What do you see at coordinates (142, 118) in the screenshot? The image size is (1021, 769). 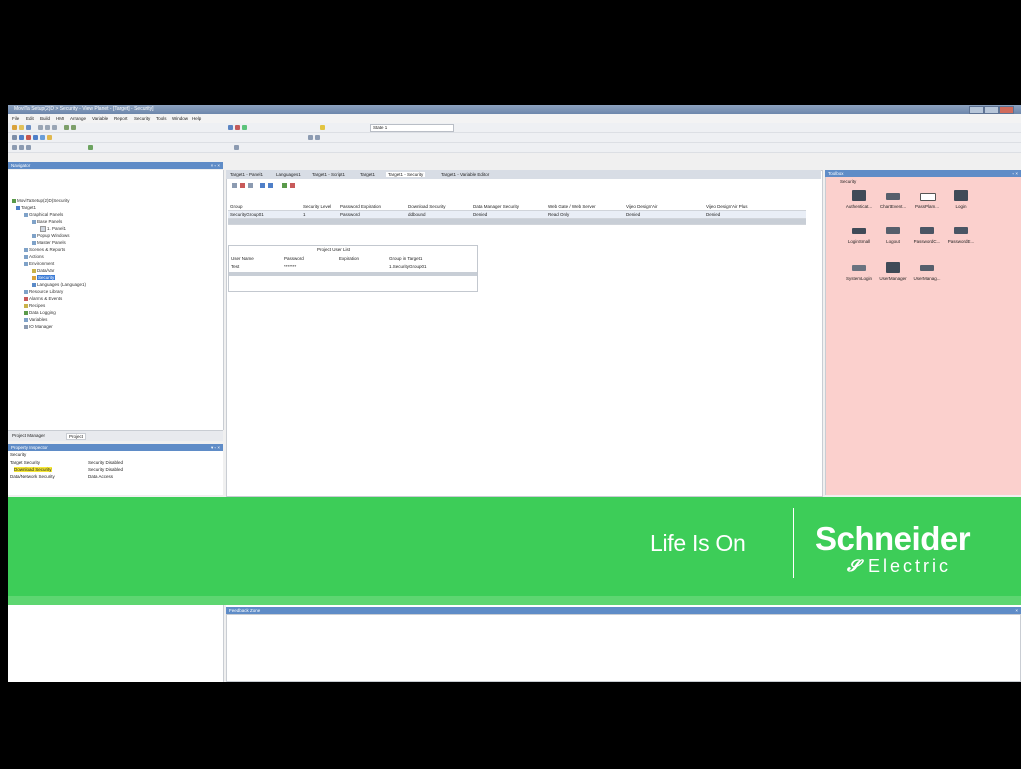 I see `menu-security: Security` at bounding box center [142, 118].